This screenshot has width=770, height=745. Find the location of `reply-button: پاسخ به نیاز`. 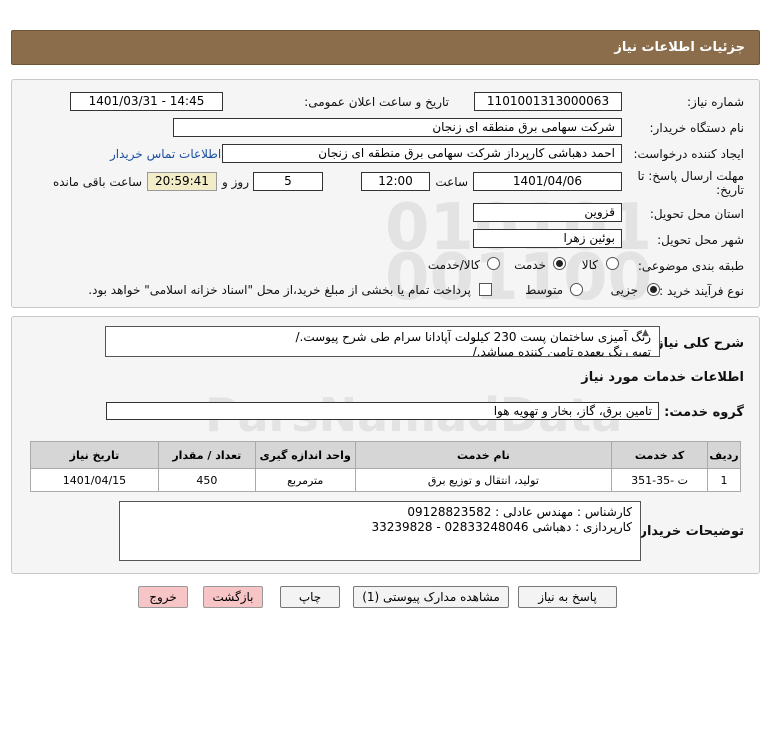

reply-button: پاسخ به نیاز is located at coordinates (567, 597).